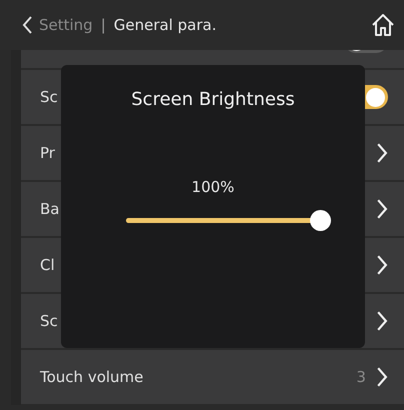 Image resolution: width=404 pixels, height=410 pixels. Describe the element at coordinates (47, 153) in the screenshot. I see `row-label: Pr` at that location.